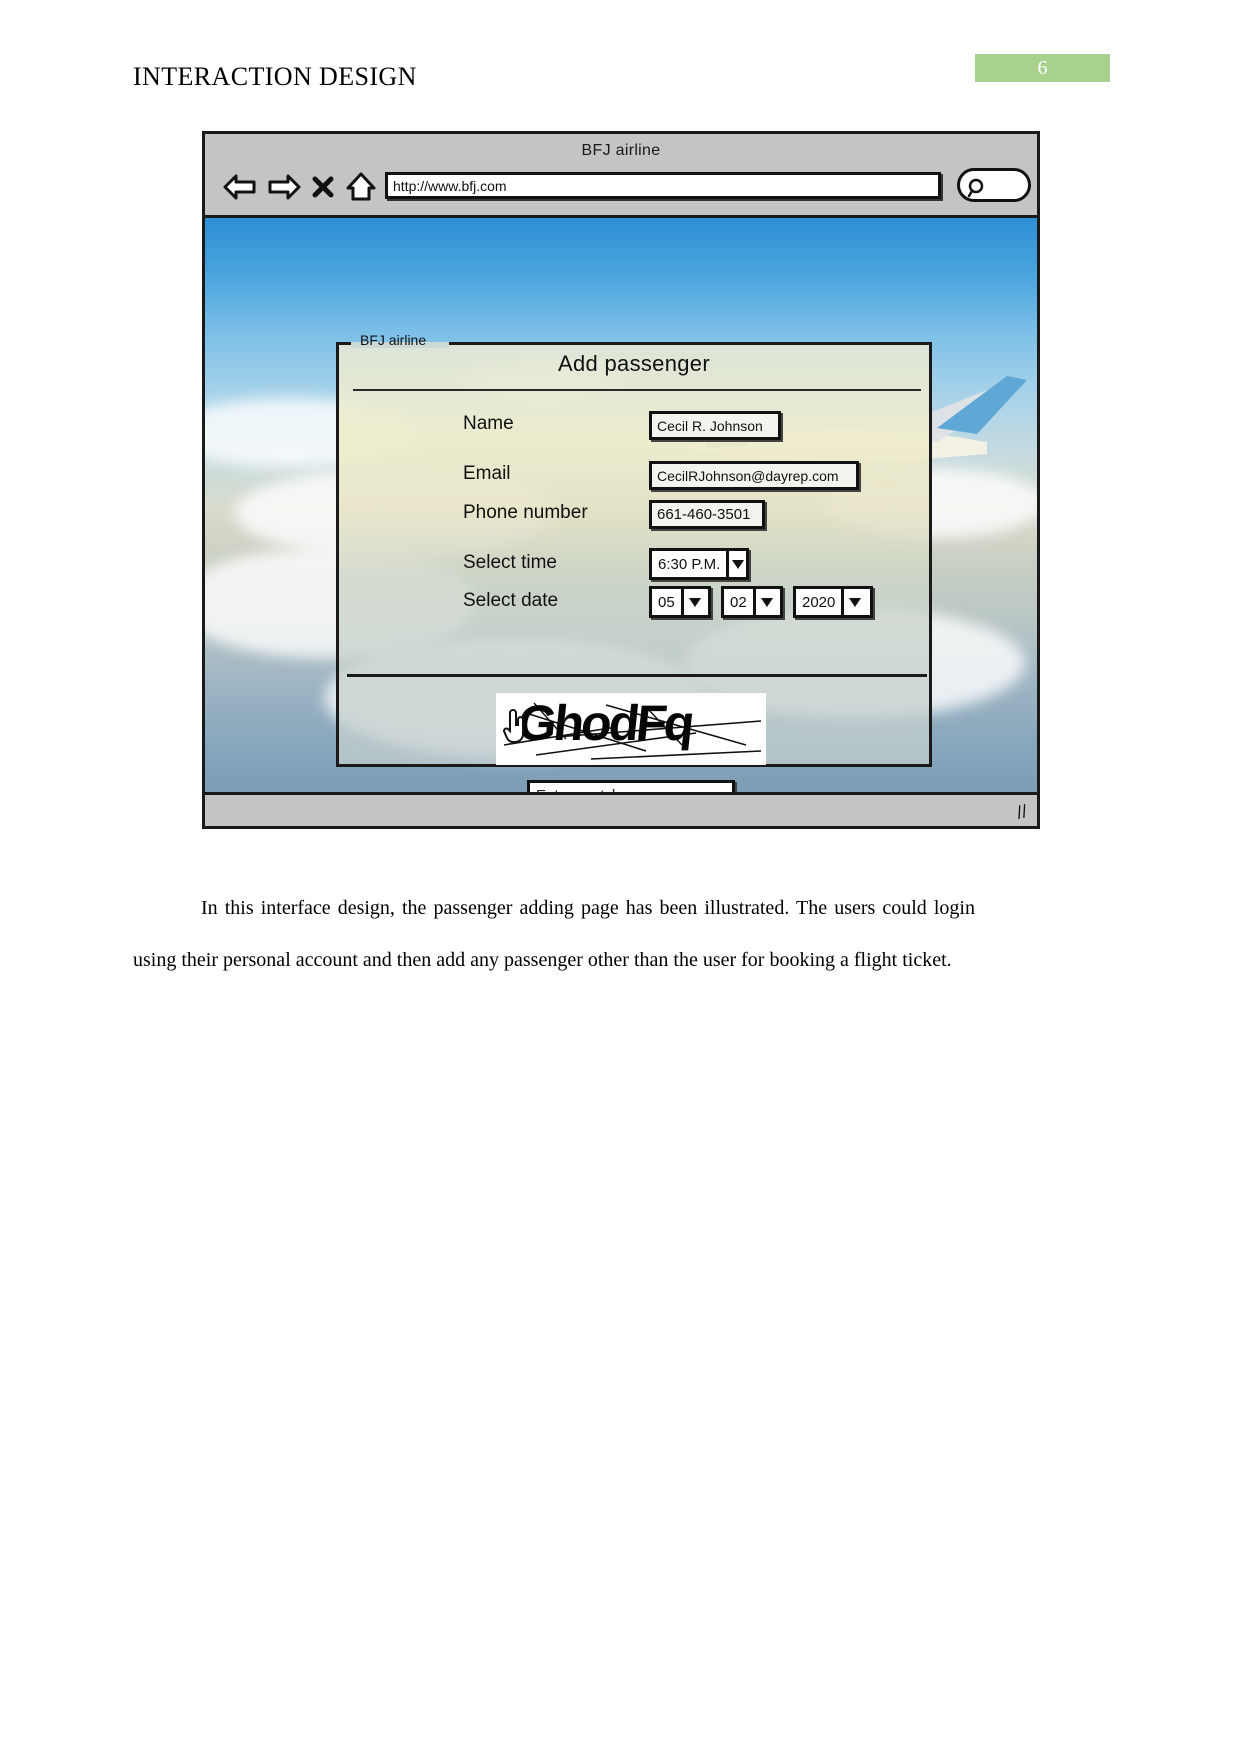 This screenshot has width=1241, height=1754. I want to click on browser-nav-icons, so click(300, 187).